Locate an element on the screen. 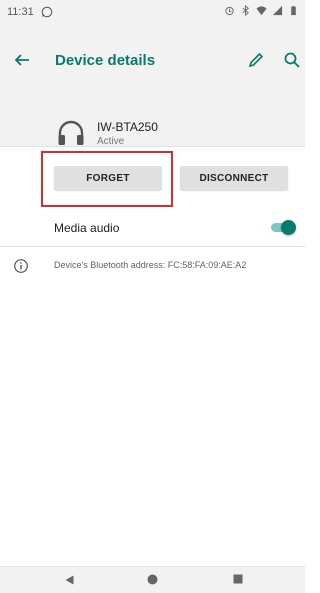  status-bar: 11:31 is located at coordinates (152, 12).